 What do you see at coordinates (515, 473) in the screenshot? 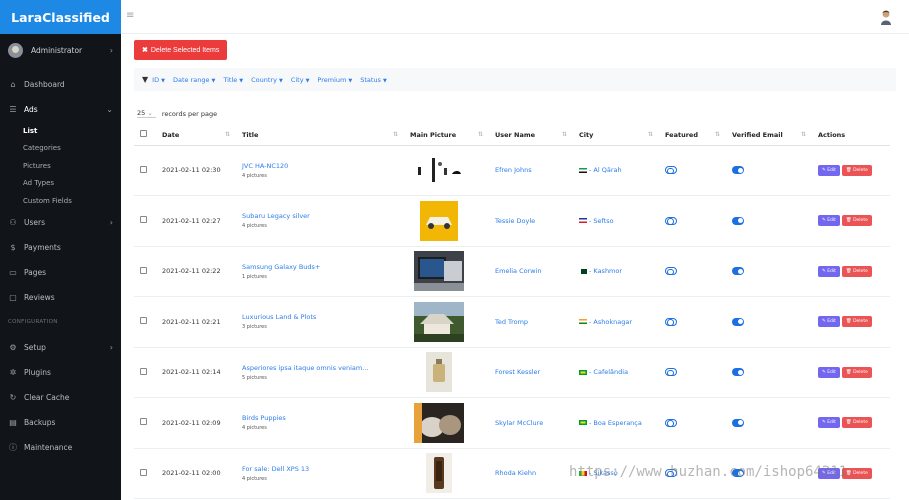
I see `user-name-link: Rhoda Kiehn` at bounding box center [515, 473].